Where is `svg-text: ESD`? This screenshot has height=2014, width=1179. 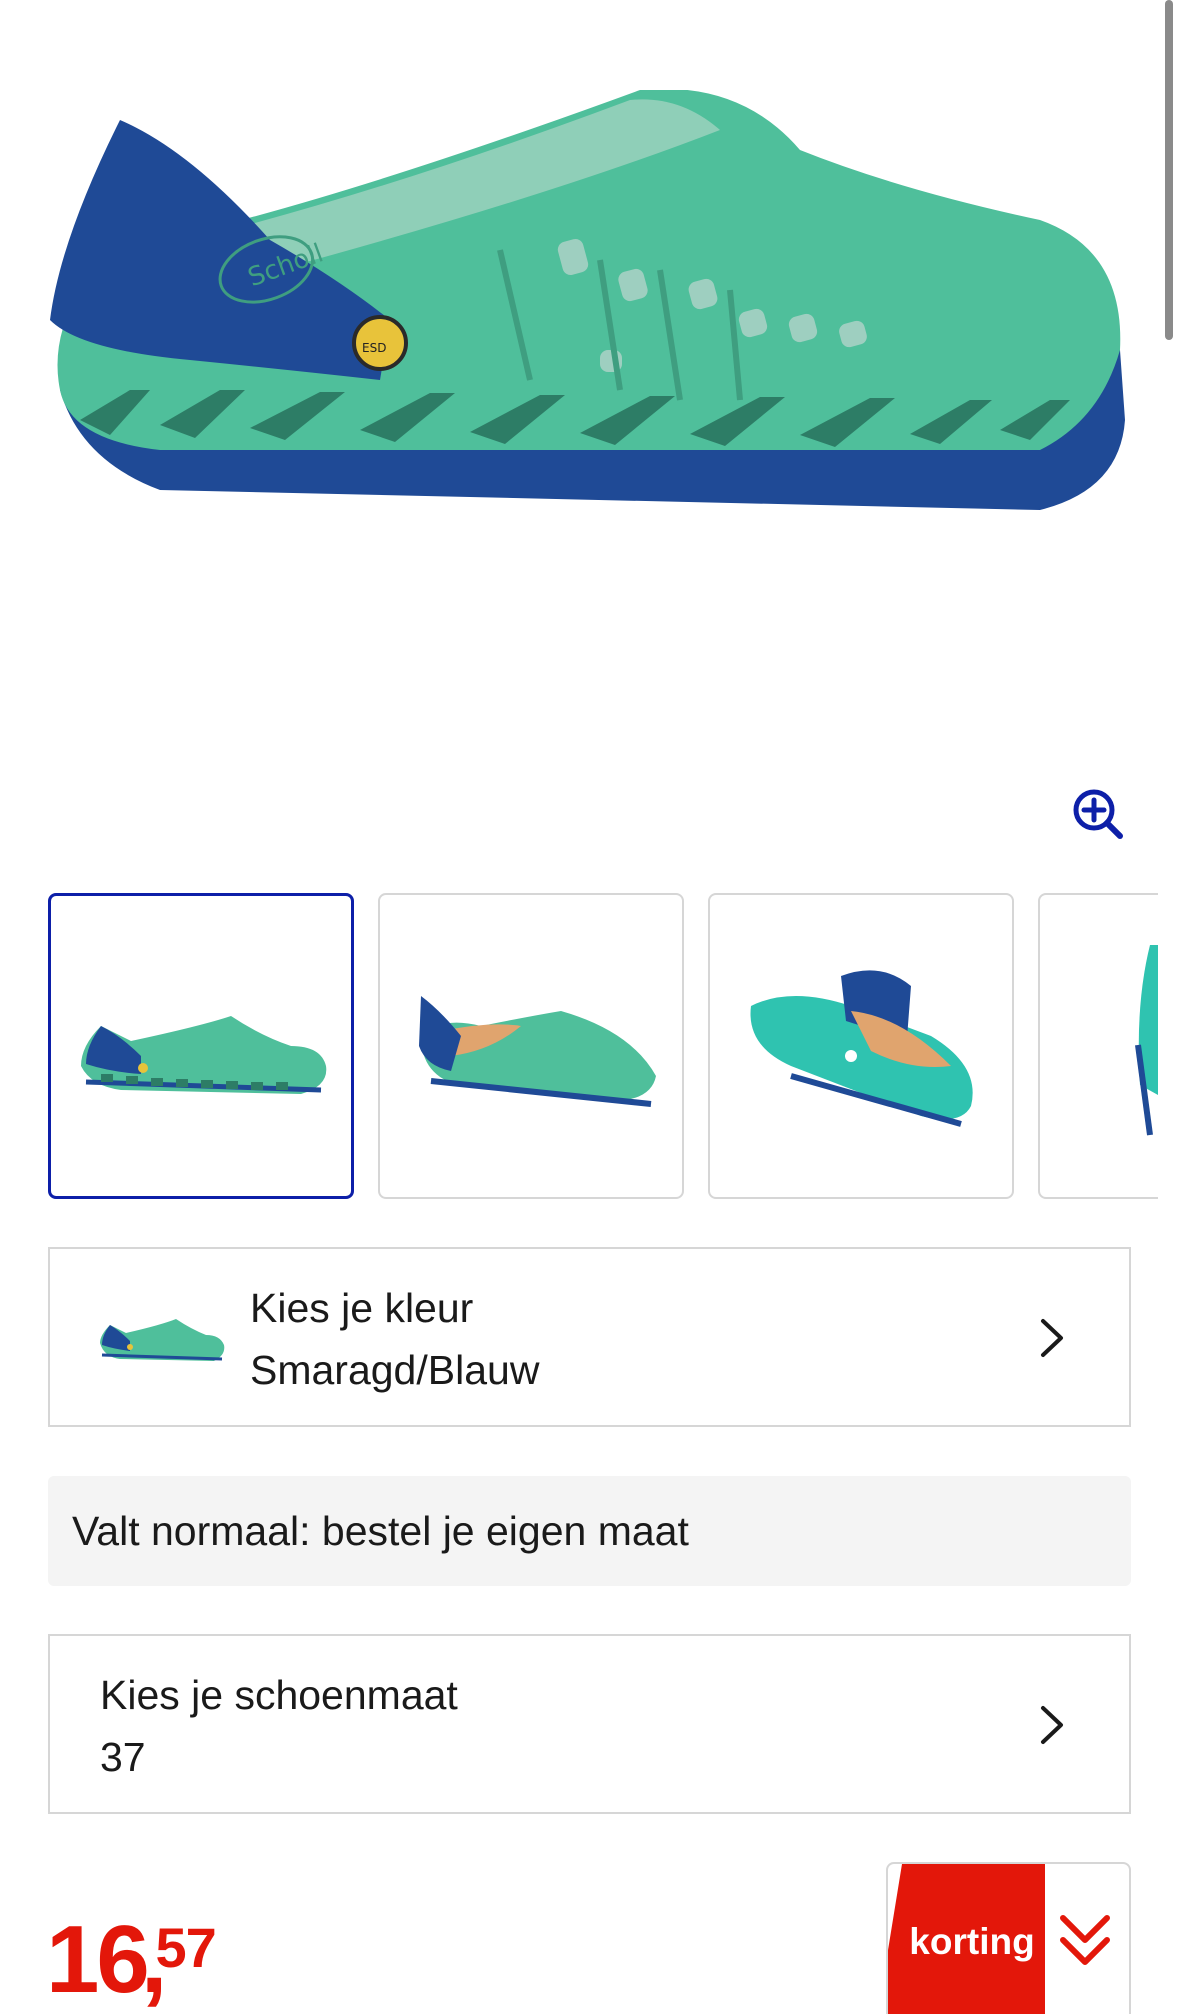 svg-text: ESD is located at coordinates (374, 348).